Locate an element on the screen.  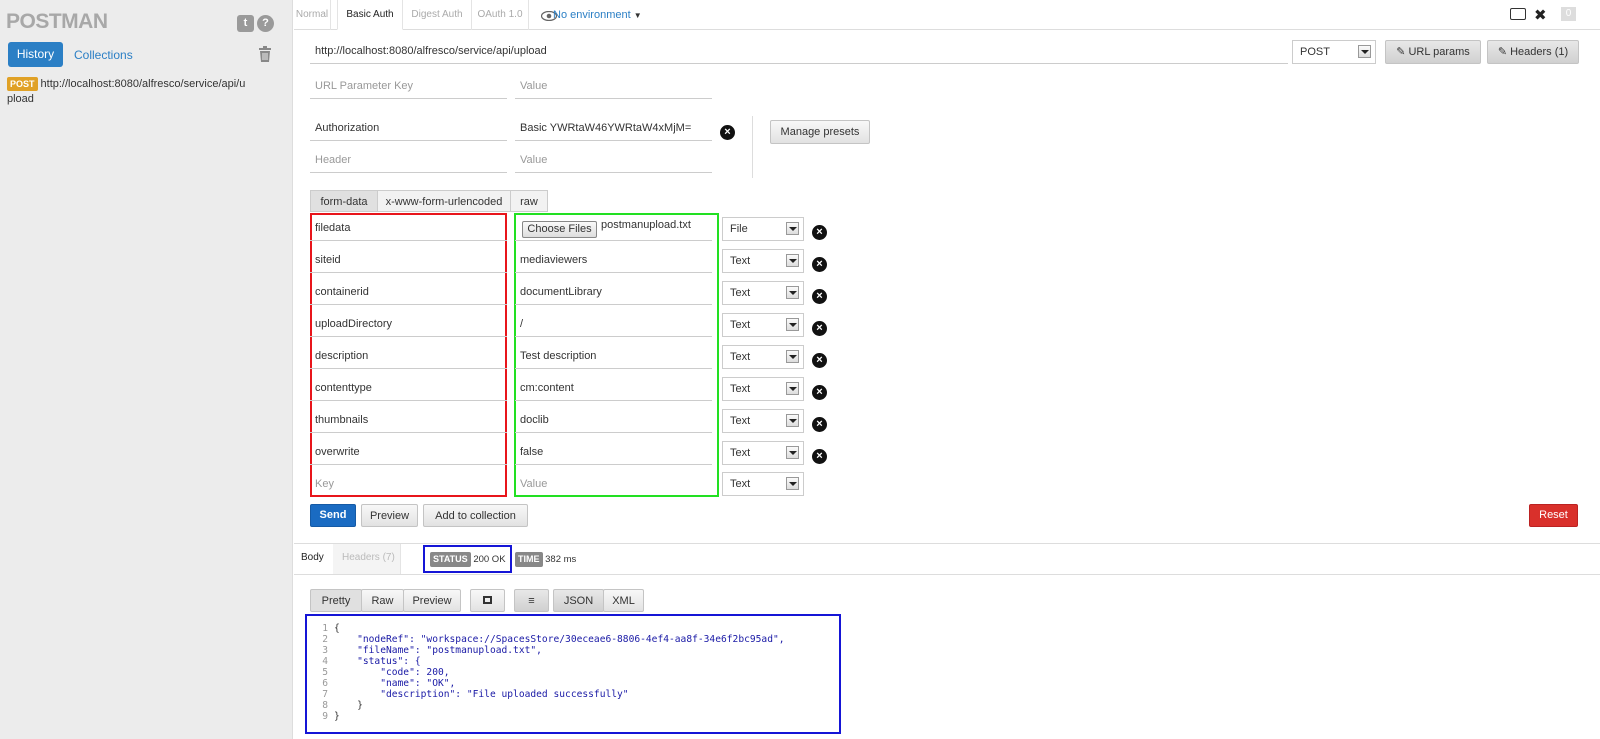
headers-button: ✎ Headers (1) is located at coordinates (1533, 52).